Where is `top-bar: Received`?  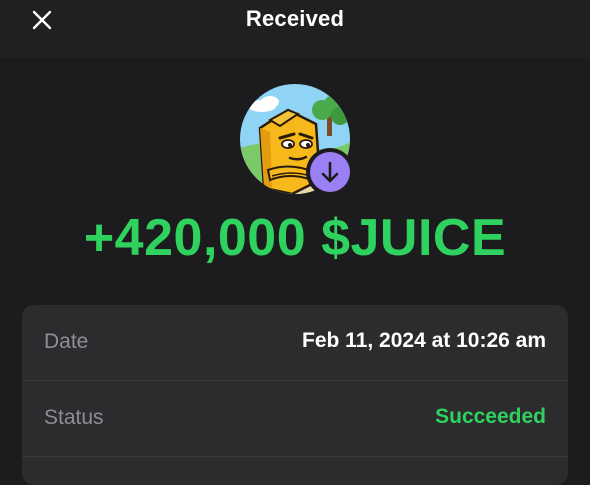 top-bar: Received is located at coordinates (295, 29).